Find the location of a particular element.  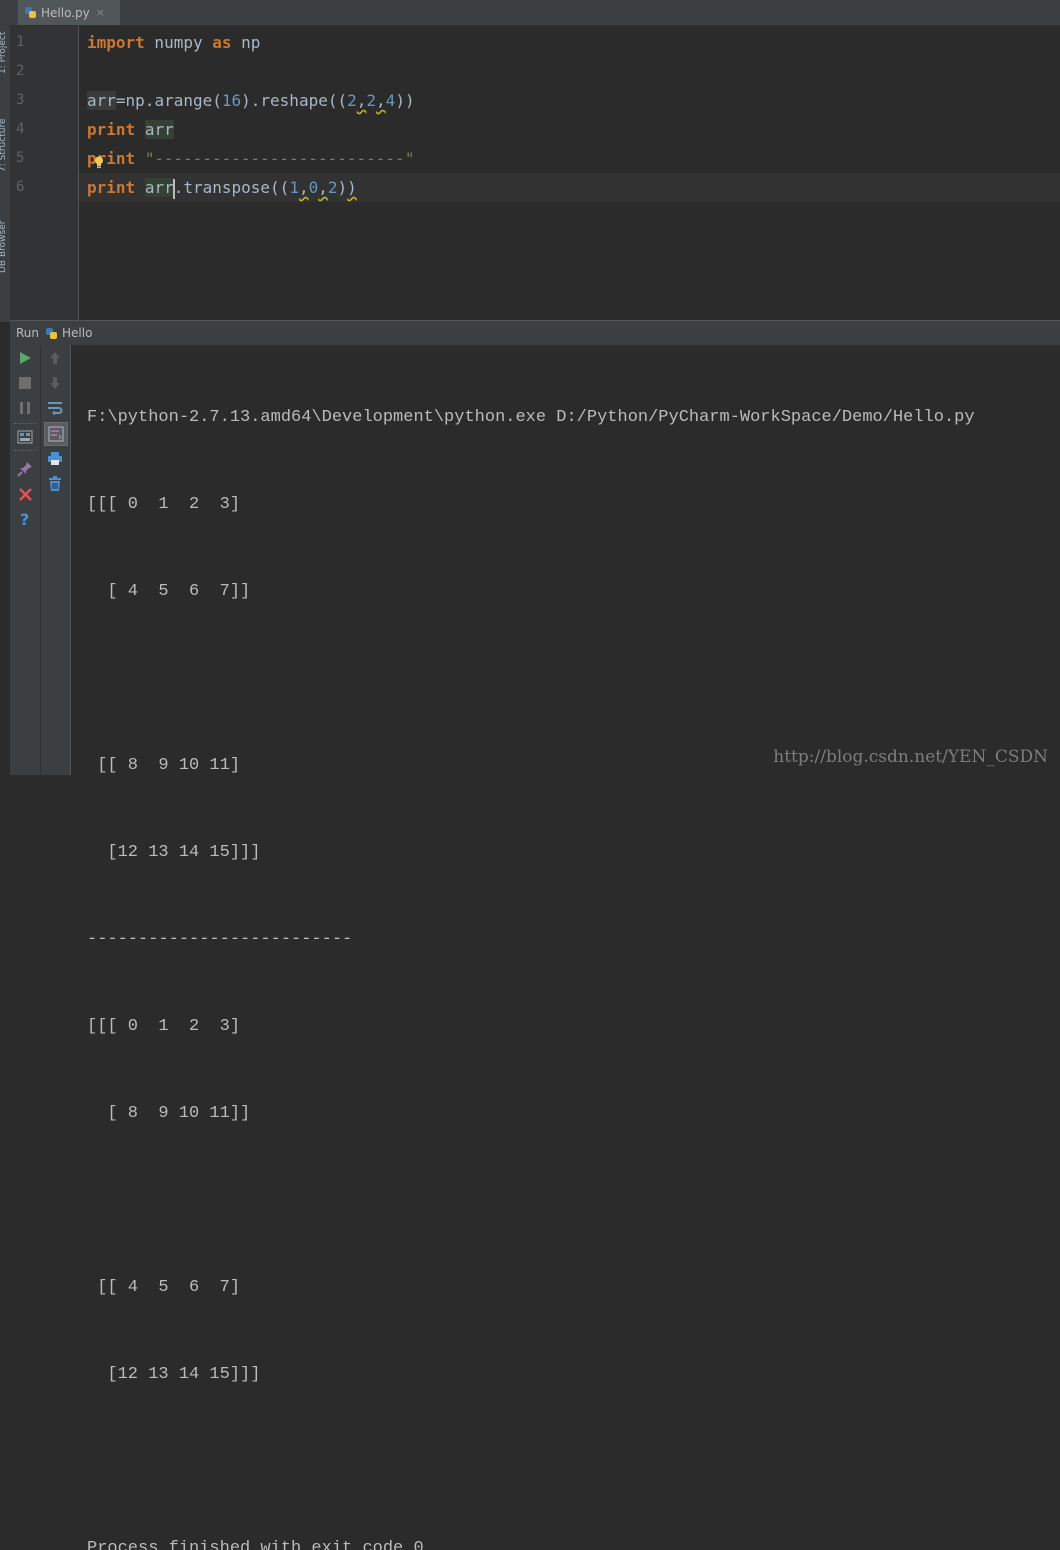

restore-layout-button is located at coordinates (25, 437).